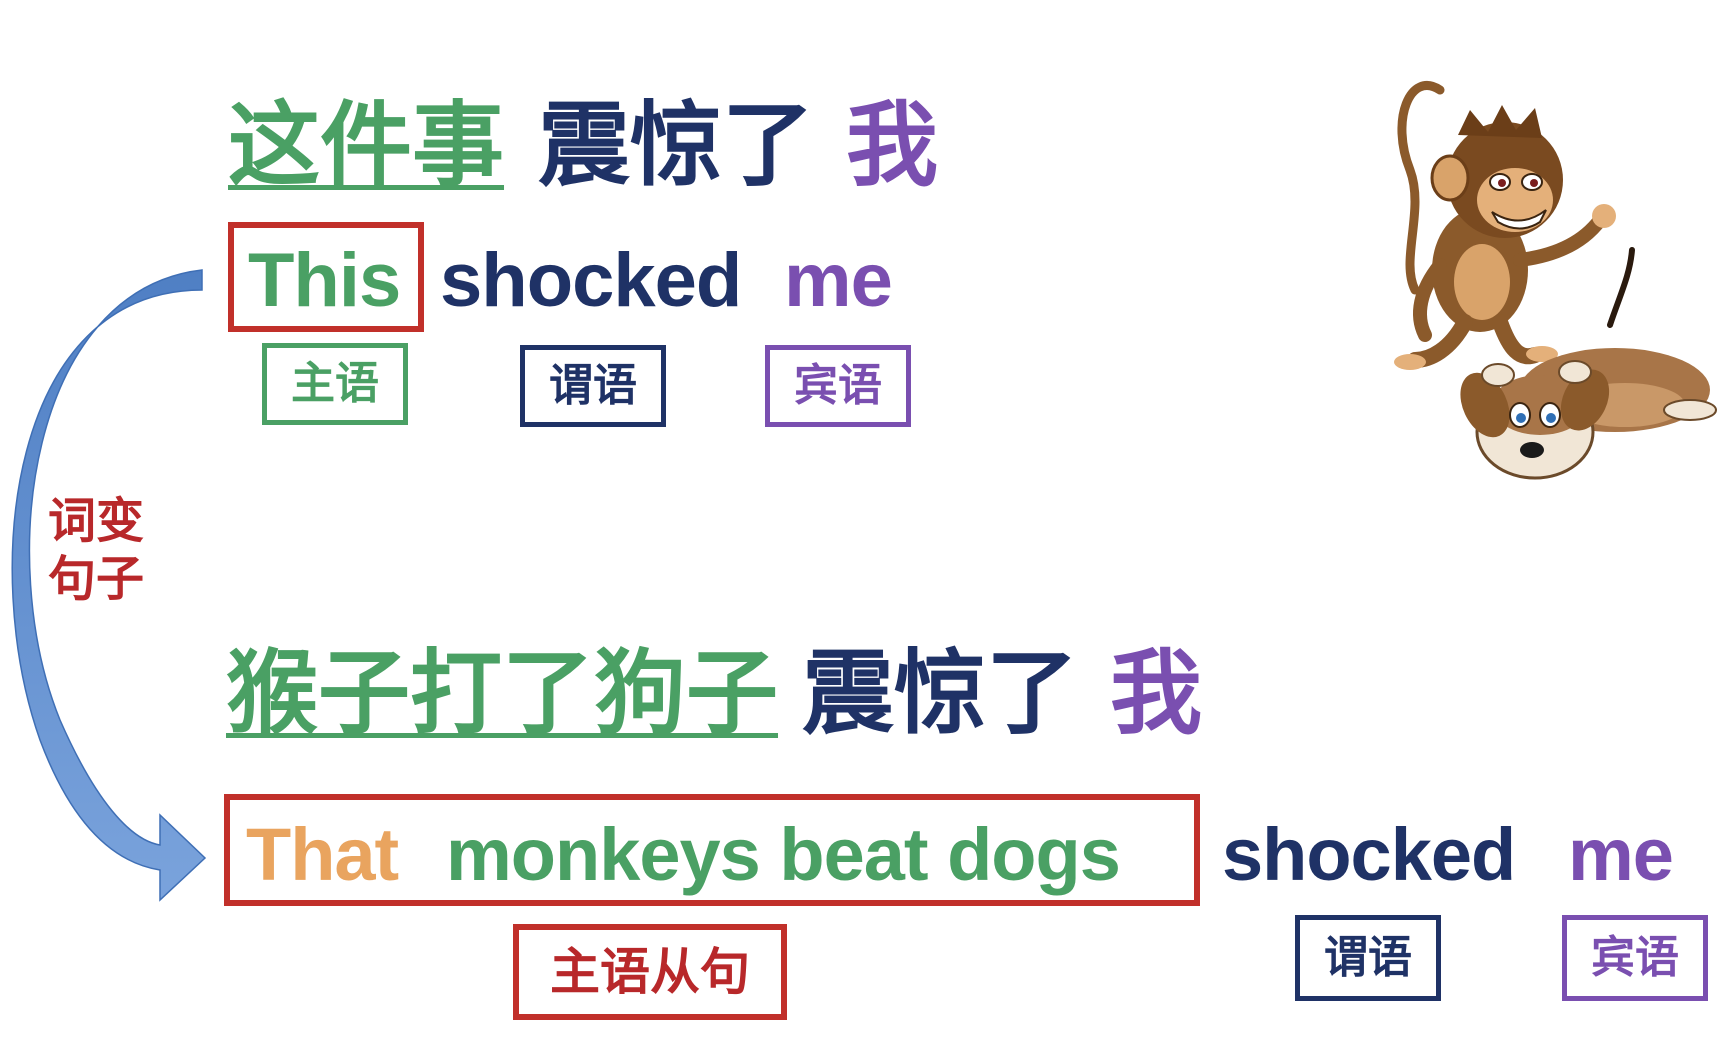 The image size is (1734, 1042). Describe the element at coordinates (650, 972) in the screenshot. I see `row2-tag-subject-clause: 主语从句` at that location.